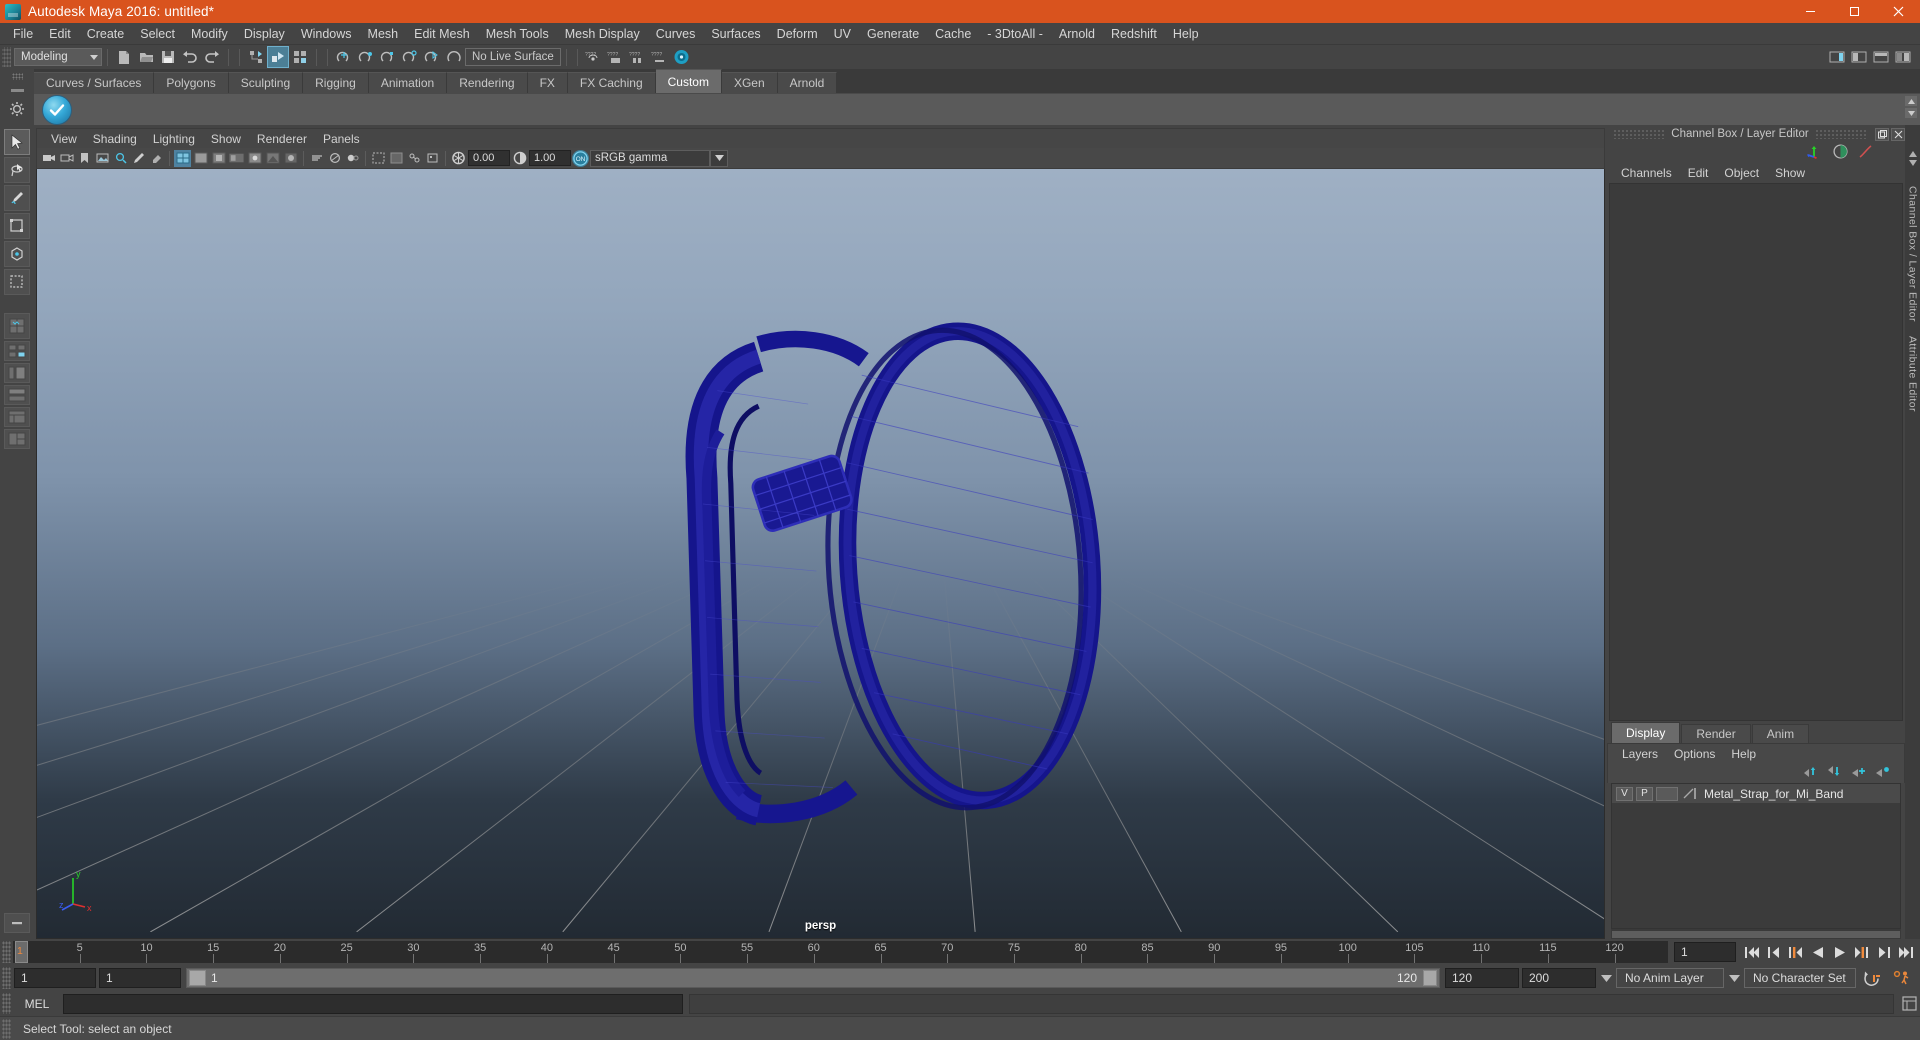 The width and height of the screenshot is (1920, 1040). I want to click on lasso-select-tool-button, so click(17, 170).